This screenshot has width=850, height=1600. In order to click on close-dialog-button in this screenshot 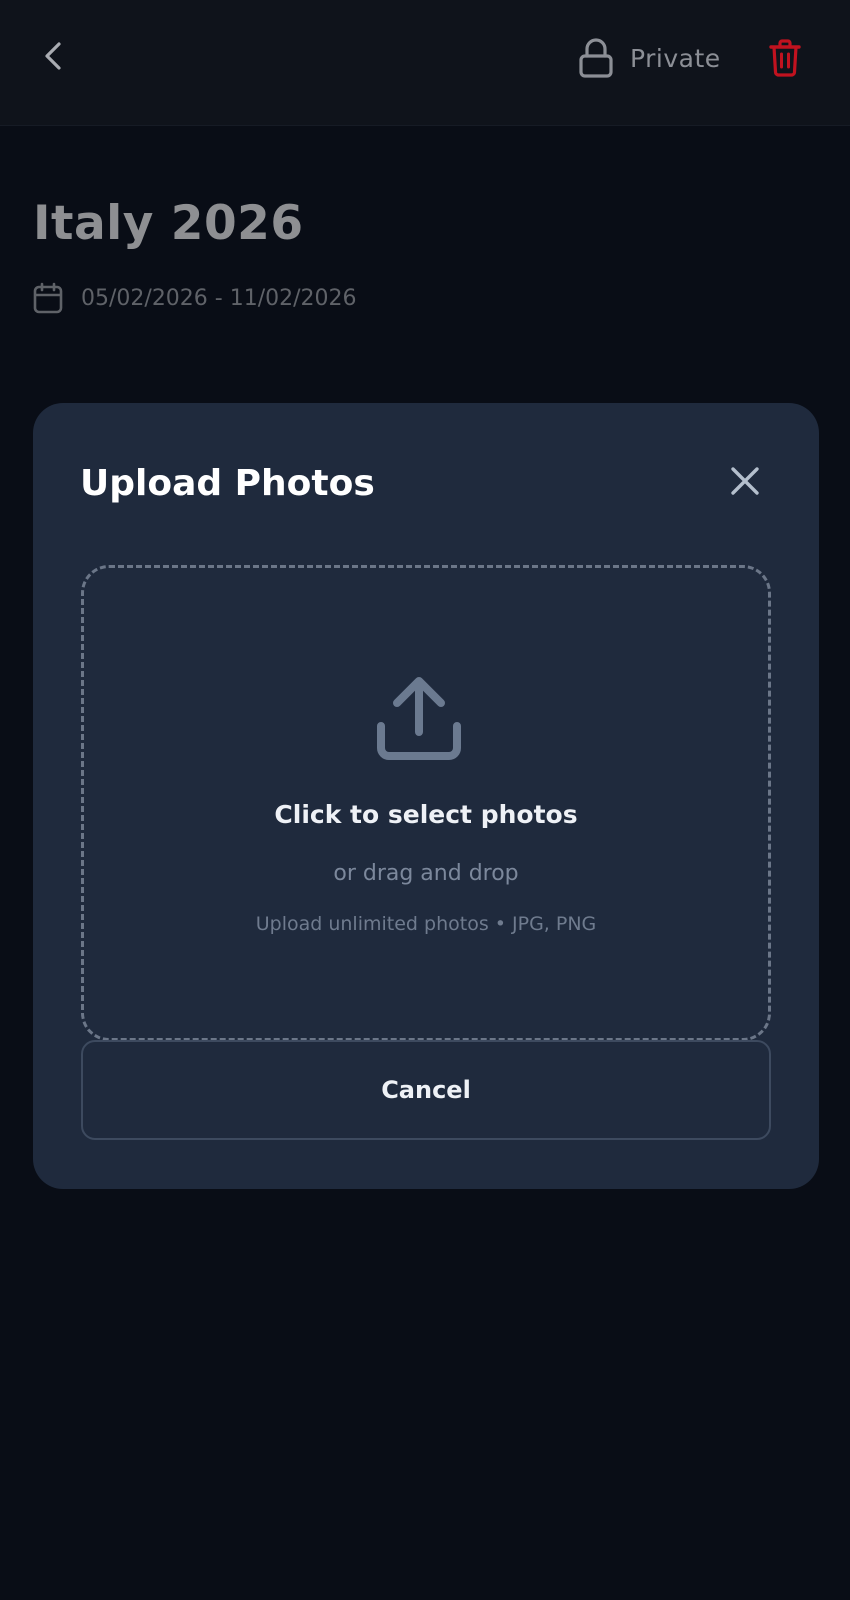, I will do `click(745, 481)`.